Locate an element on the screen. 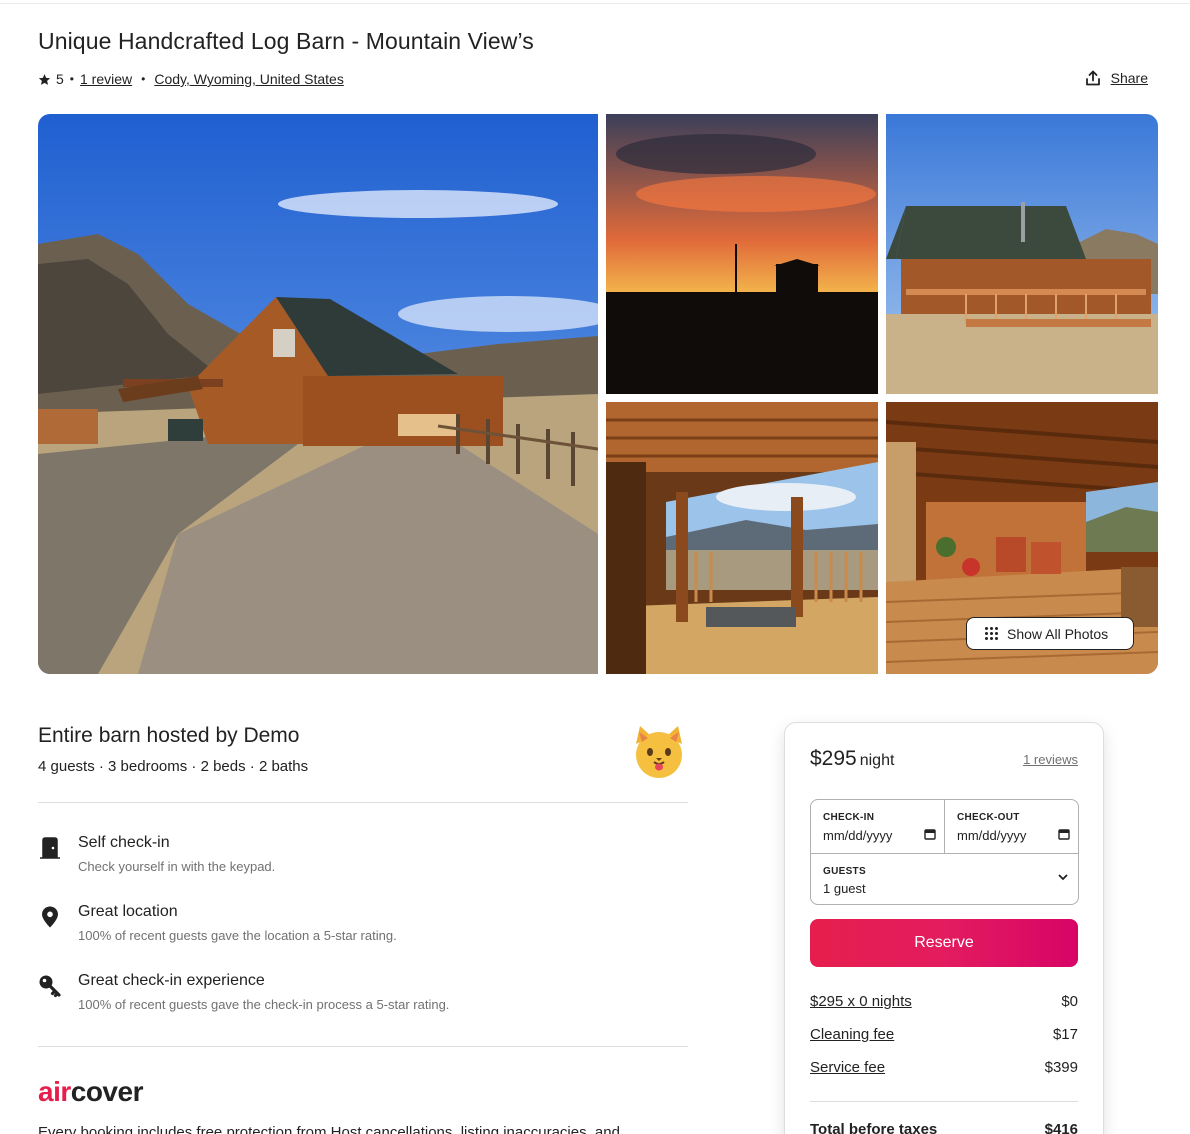  location-pin-icon is located at coordinates (50, 917).